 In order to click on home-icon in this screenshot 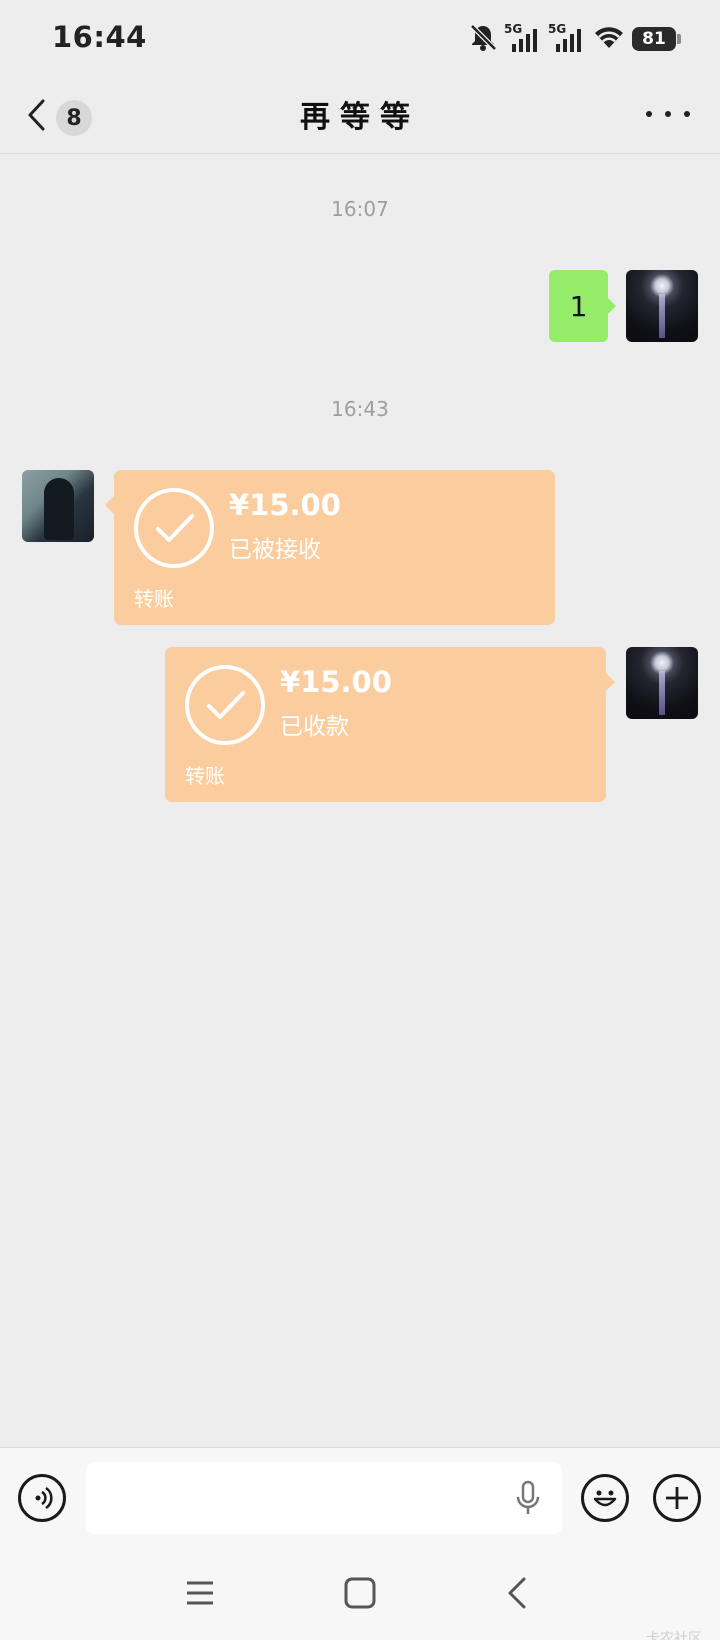, I will do `click(360, 1593)`.